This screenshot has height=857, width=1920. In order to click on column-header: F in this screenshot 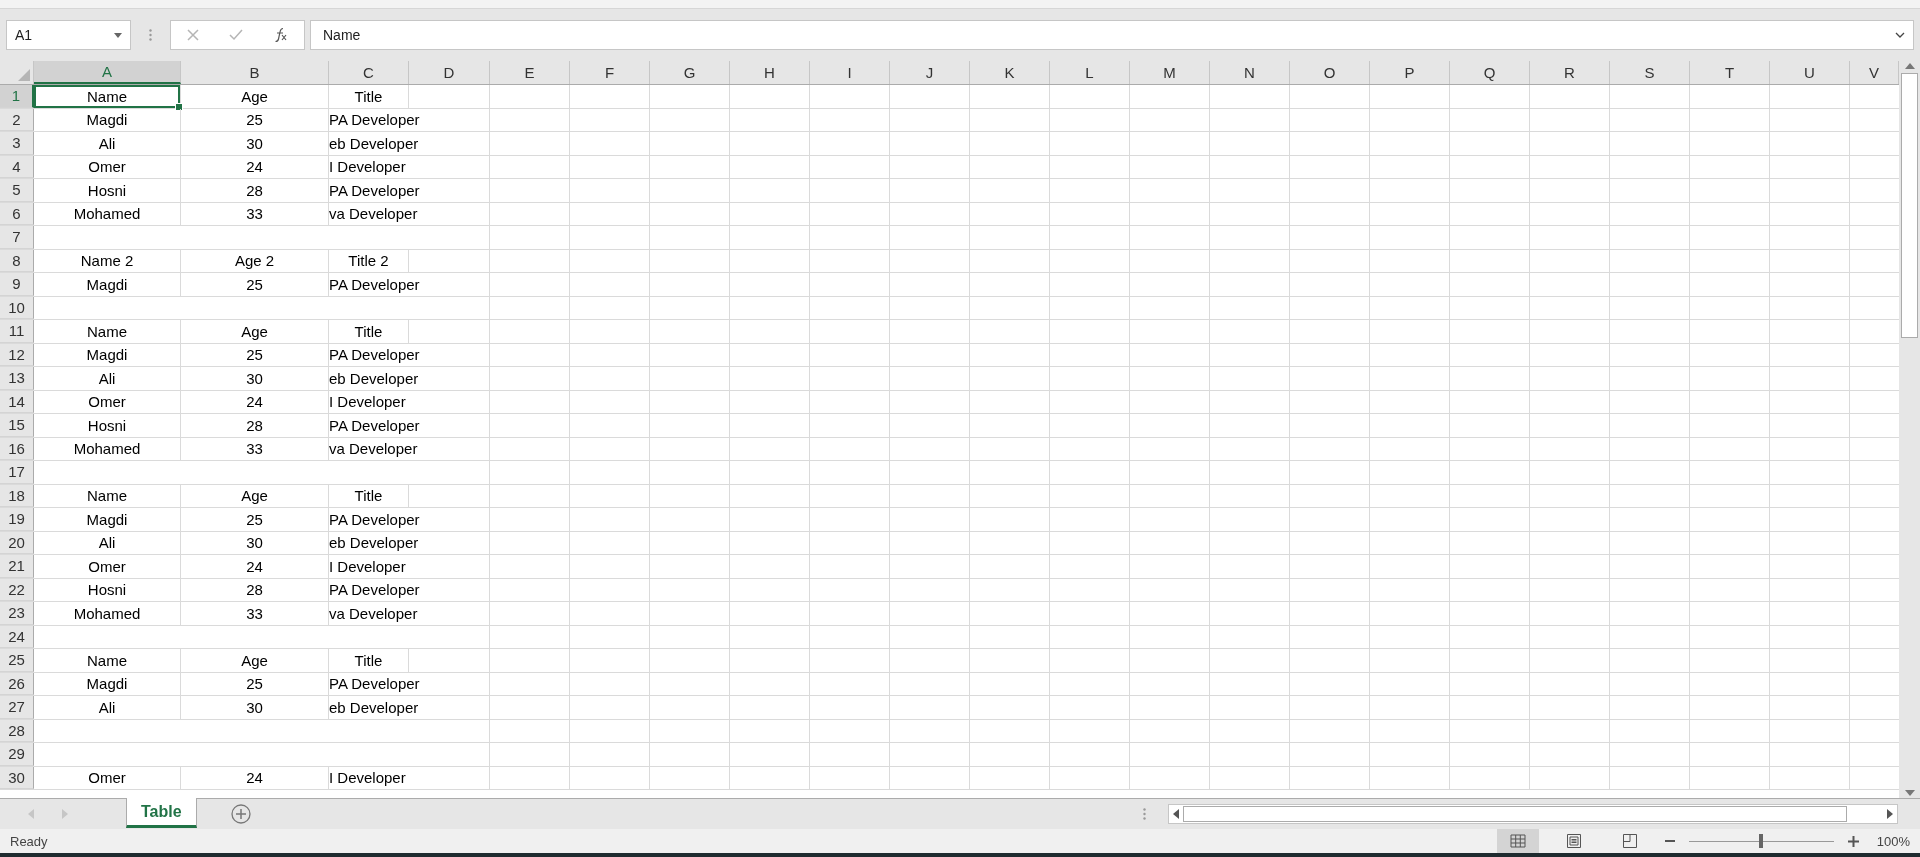, I will do `click(610, 72)`.